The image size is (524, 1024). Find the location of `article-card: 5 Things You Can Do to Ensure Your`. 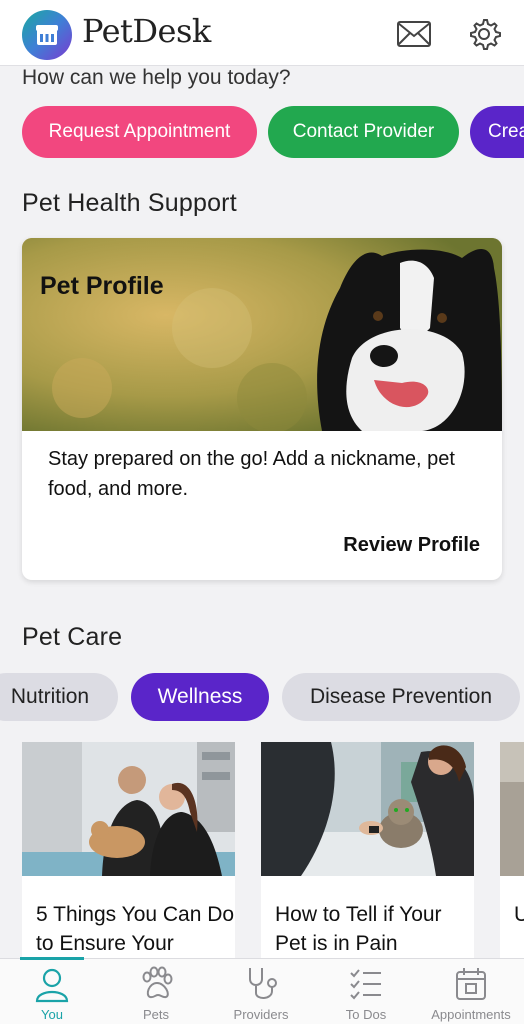

article-card: 5 Things You Can Do to Ensure Your is located at coordinates (128, 857).